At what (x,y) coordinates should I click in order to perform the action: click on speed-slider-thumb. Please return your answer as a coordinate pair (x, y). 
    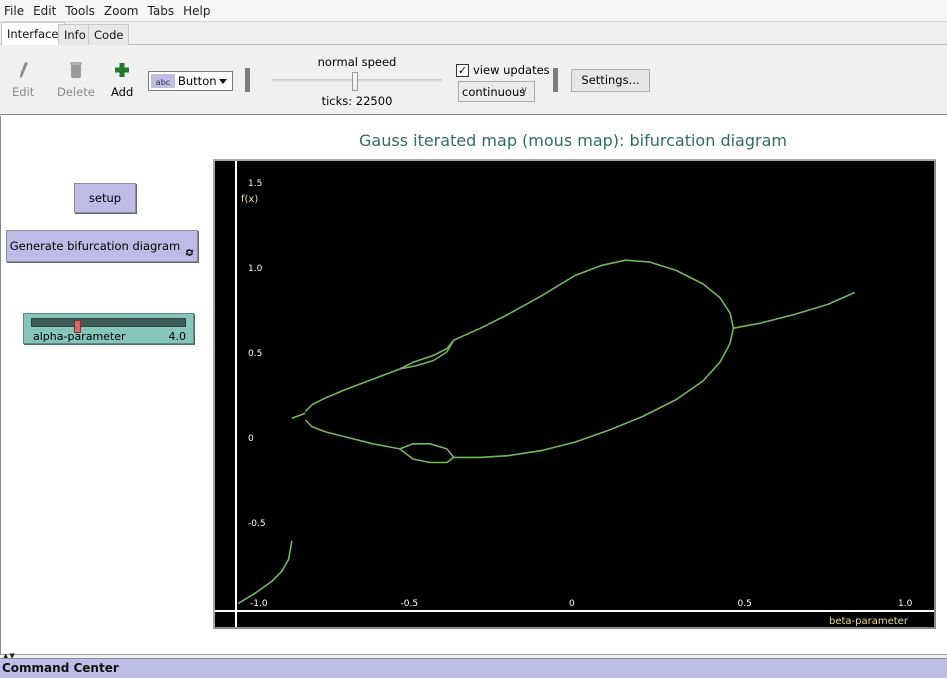
    Looking at the image, I should click on (355, 81).